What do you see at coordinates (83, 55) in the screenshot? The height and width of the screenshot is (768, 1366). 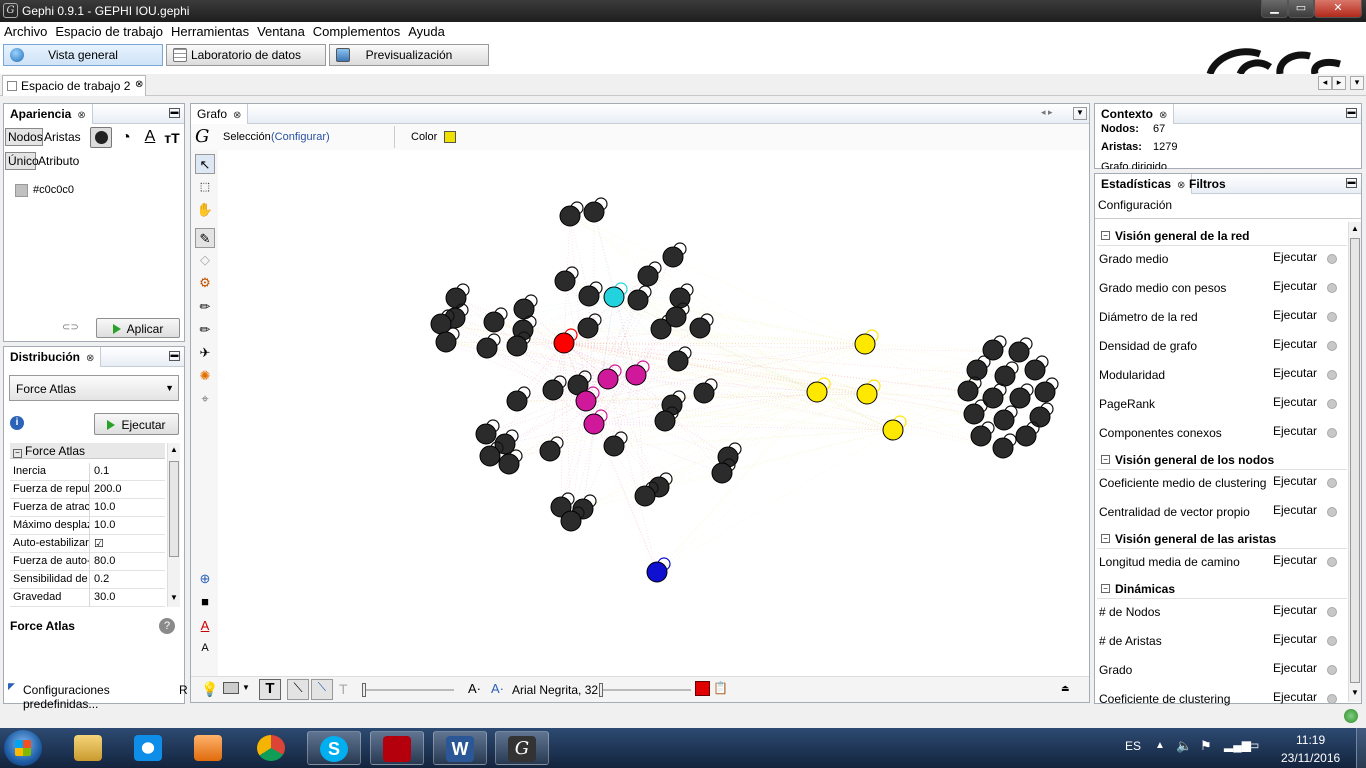 I see `overview-mode-button: Vista general` at bounding box center [83, 55].